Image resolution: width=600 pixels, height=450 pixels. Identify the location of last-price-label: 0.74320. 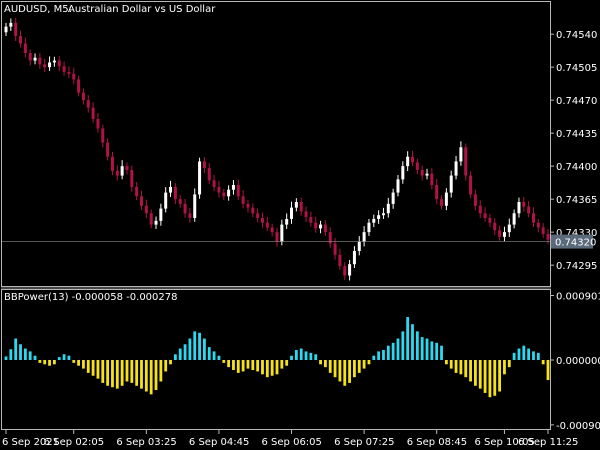
(575, 243).